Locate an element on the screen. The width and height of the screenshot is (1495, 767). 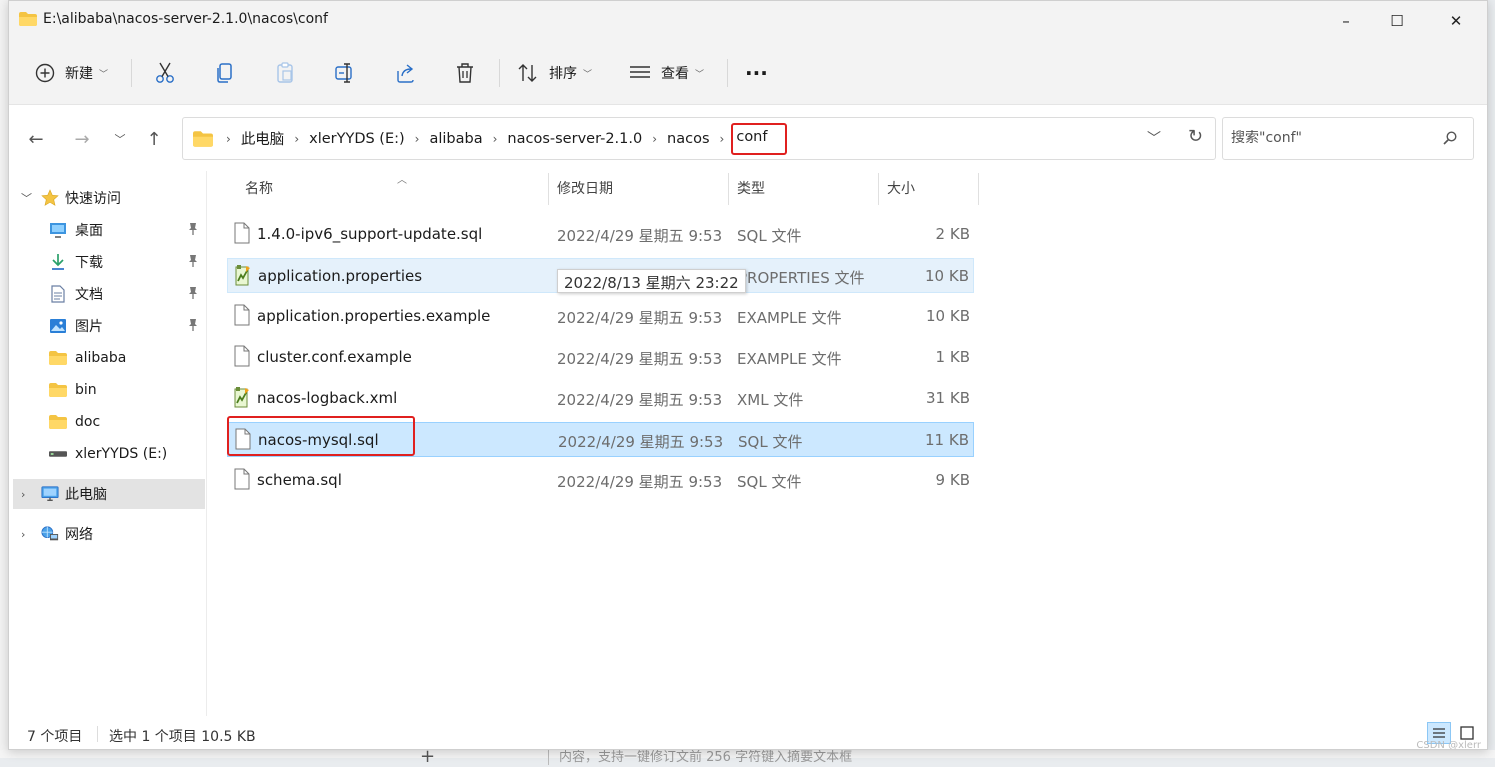
file-row: schema.sql 2022/4/29 星期五 9:53 SQL 文件 9 KB is located at coordinates (600, 480).